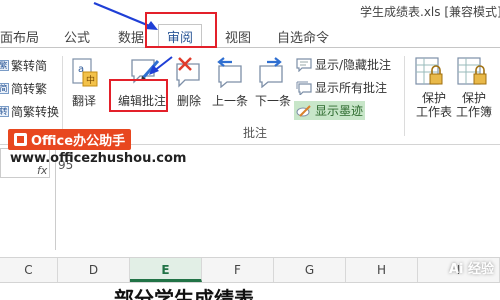  What do you see at coordinates (430, 12) in the screenshot?
I see `window-title: 学生成绩表.xls [兼容模式]` at bounding box center [430, 12].